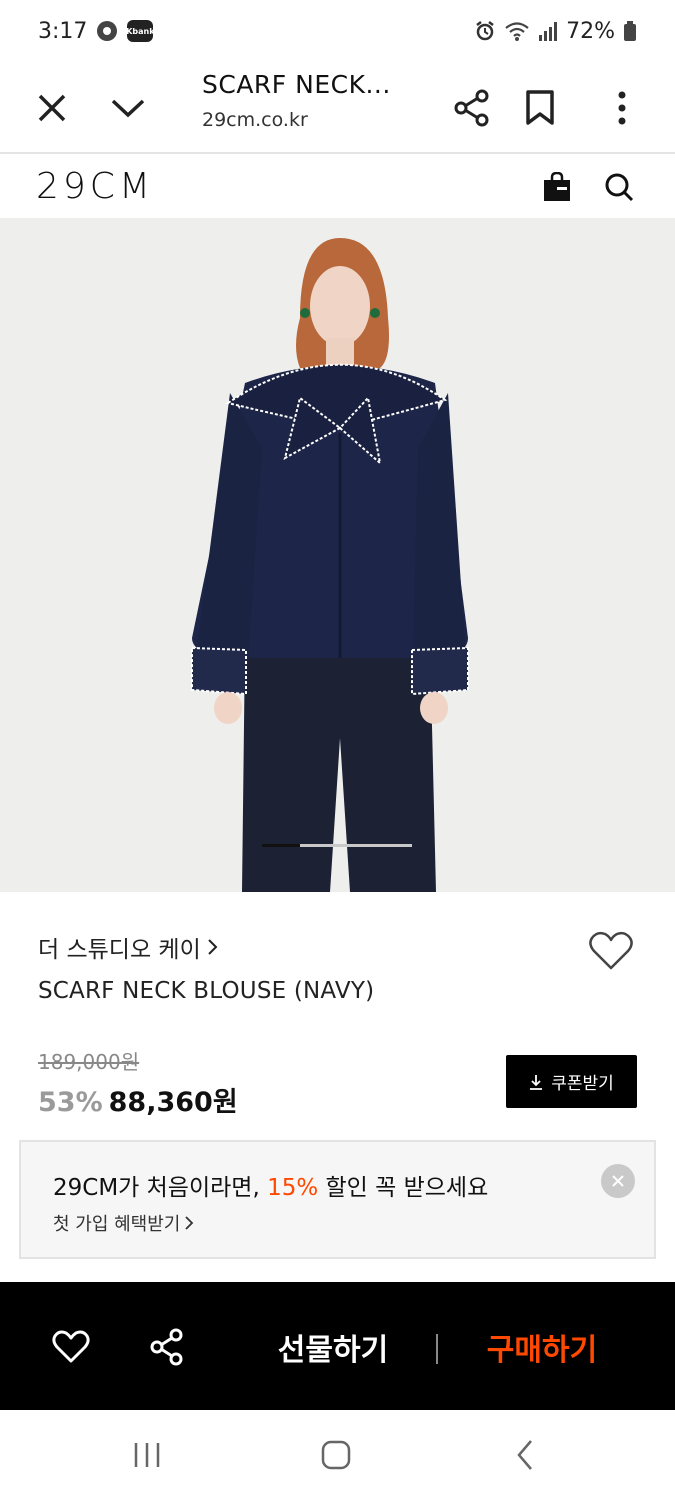 This screenshot has width=675, height=1500. I want to click on recent-apps-icon, so click(147, 1455).